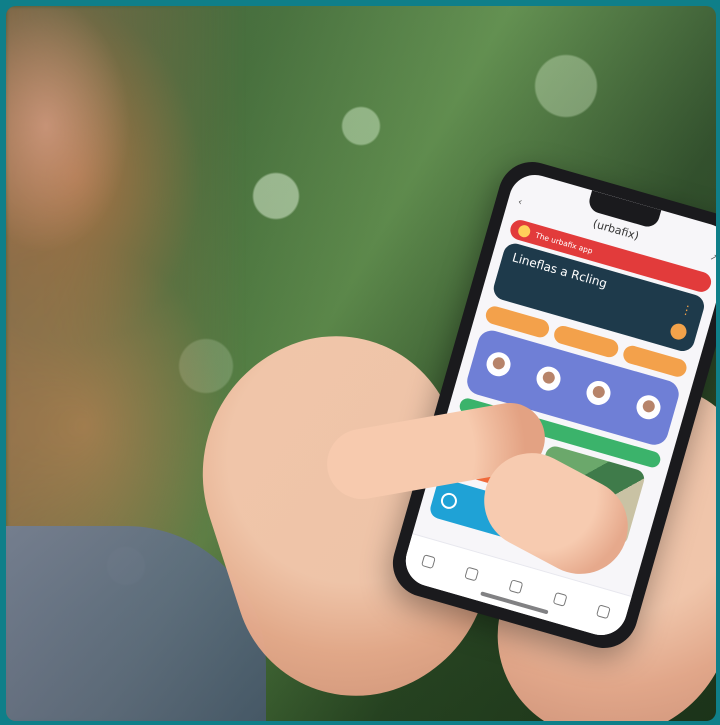 This screenshot has width=720, height=725. Describe the element at coordinates (524, 231) in the screenshot. I see `banner-badge-icon` at that location.